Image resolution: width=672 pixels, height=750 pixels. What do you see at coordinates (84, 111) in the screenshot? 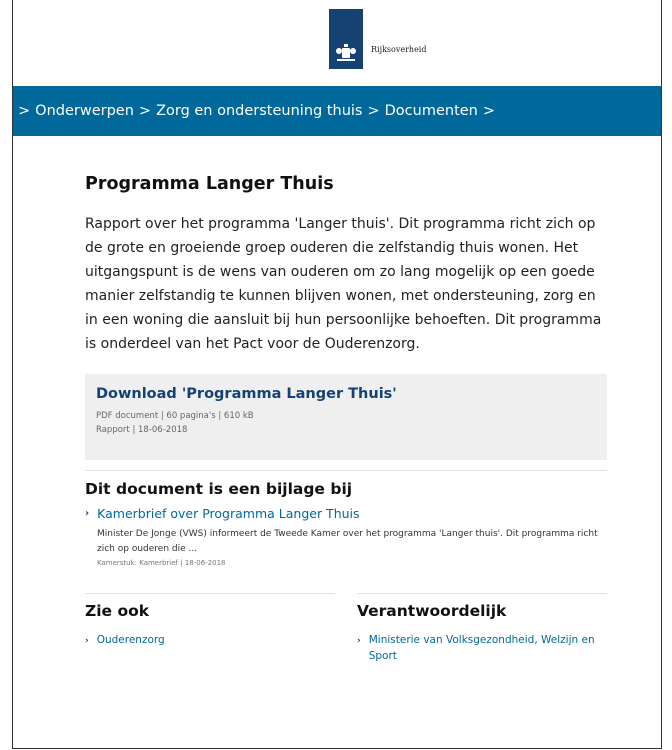
I see `breadcrumb-item-onderwerpen: Onderwerpen` at bounding box center [84, 111].